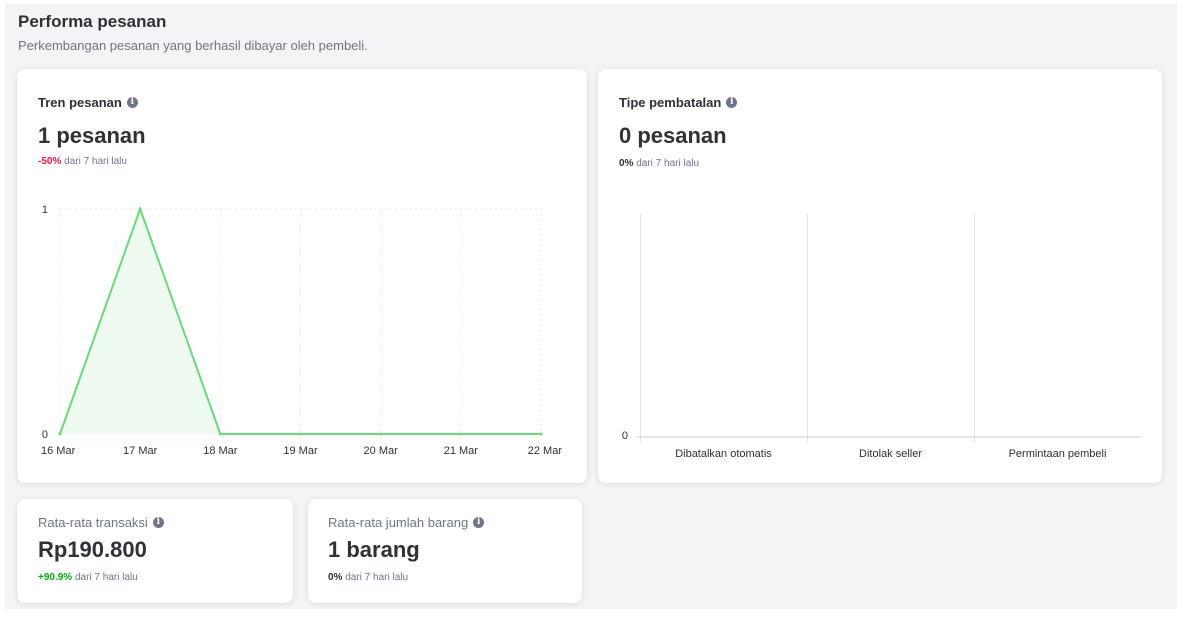 This screenshot has height=618, width=1182. What do you see at coordinates (398, 522) in the screenshot?
I see `avg-items-title: Rata-rata jumlah barang` at bounding box center [398, 522].